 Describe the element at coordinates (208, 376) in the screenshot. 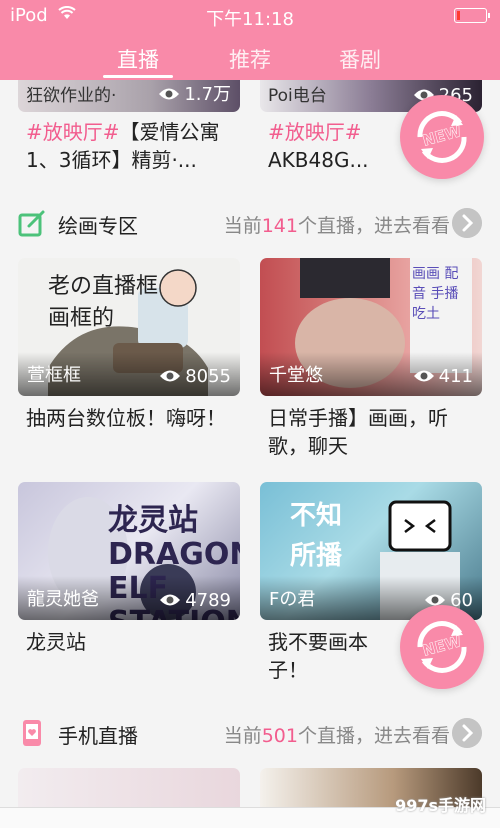

I see `view-count-value: 8055` at that location.